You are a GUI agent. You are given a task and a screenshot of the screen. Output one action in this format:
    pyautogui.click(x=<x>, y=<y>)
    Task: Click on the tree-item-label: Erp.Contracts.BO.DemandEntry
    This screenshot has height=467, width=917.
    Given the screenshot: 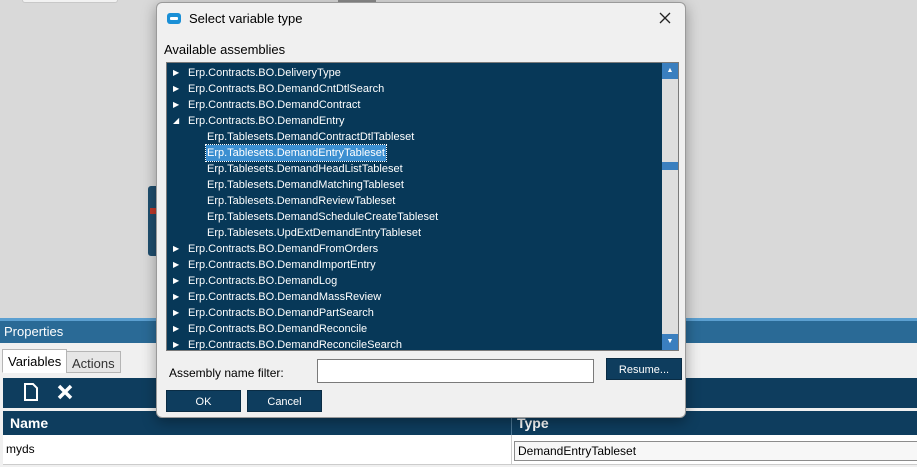 What is the action you would take?
    pyautogui.click(x=266, y=121)
    